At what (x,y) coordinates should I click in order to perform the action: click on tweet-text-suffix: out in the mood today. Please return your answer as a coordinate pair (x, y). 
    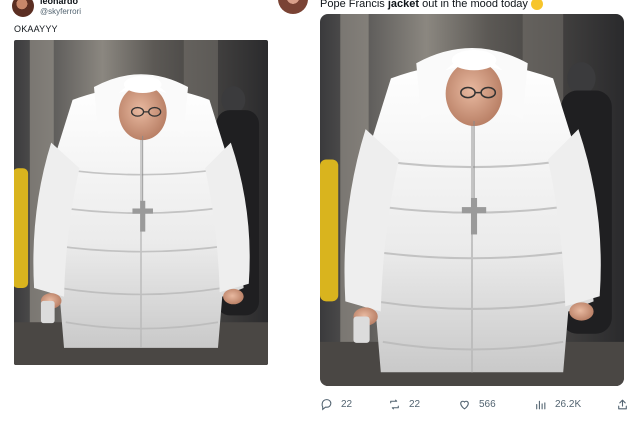
    Looking at the image, I should click on (473, 5).